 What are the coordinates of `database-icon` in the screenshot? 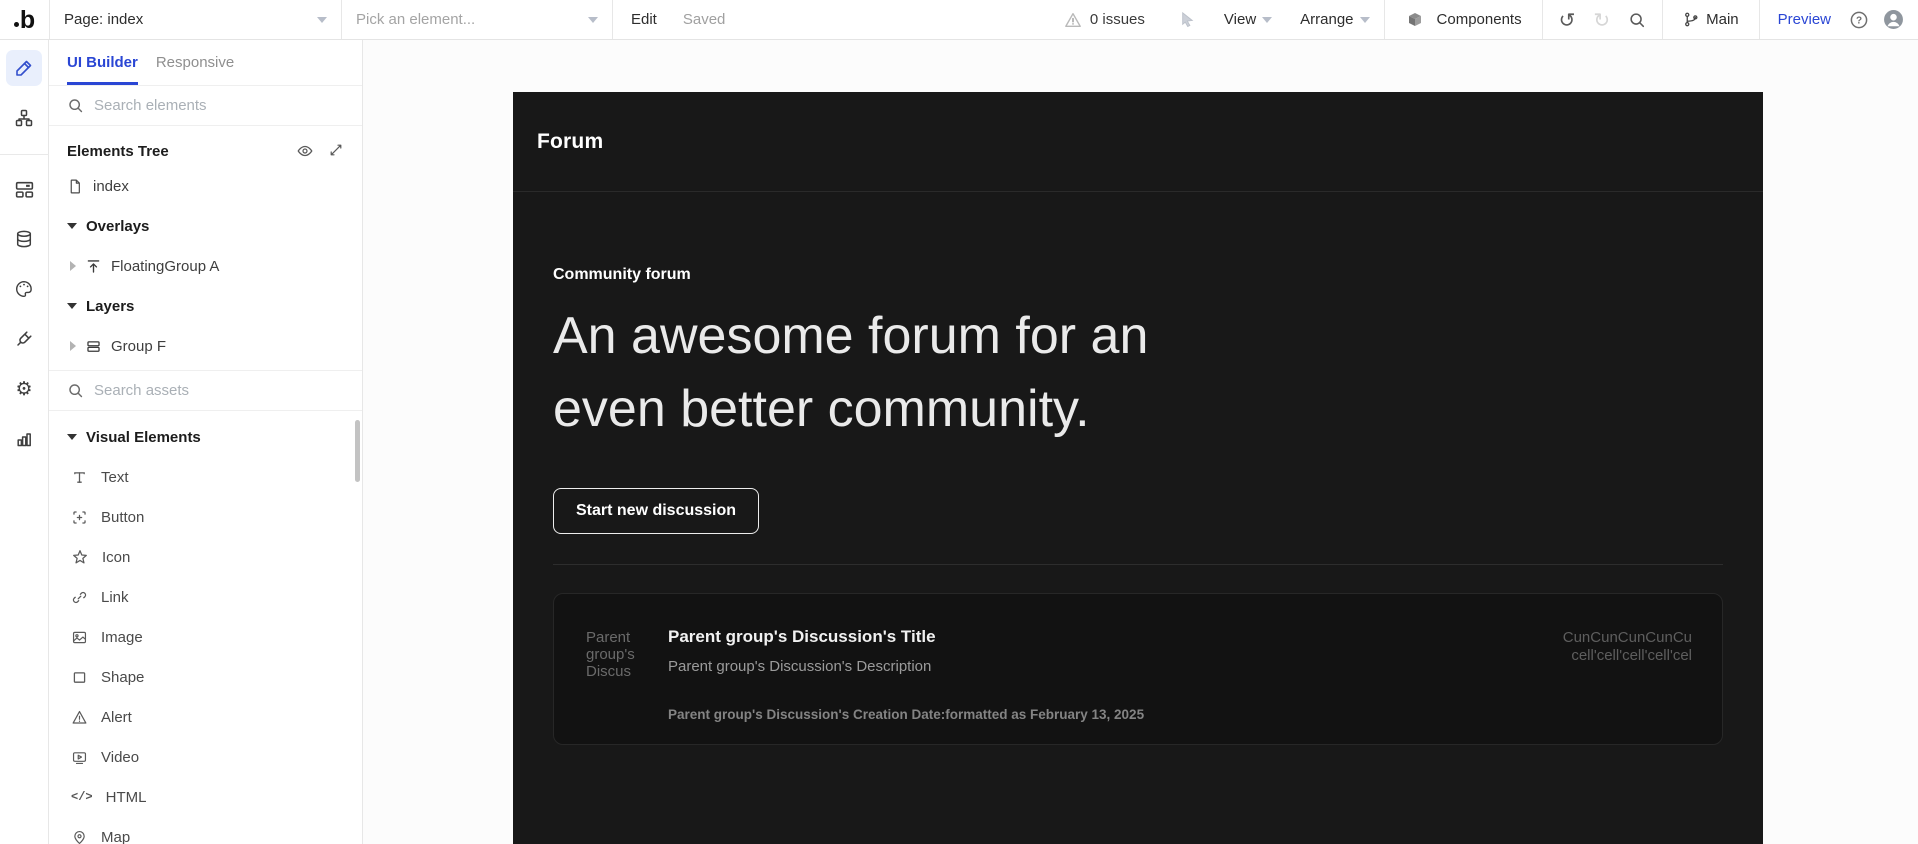 It's located at (24, 239).